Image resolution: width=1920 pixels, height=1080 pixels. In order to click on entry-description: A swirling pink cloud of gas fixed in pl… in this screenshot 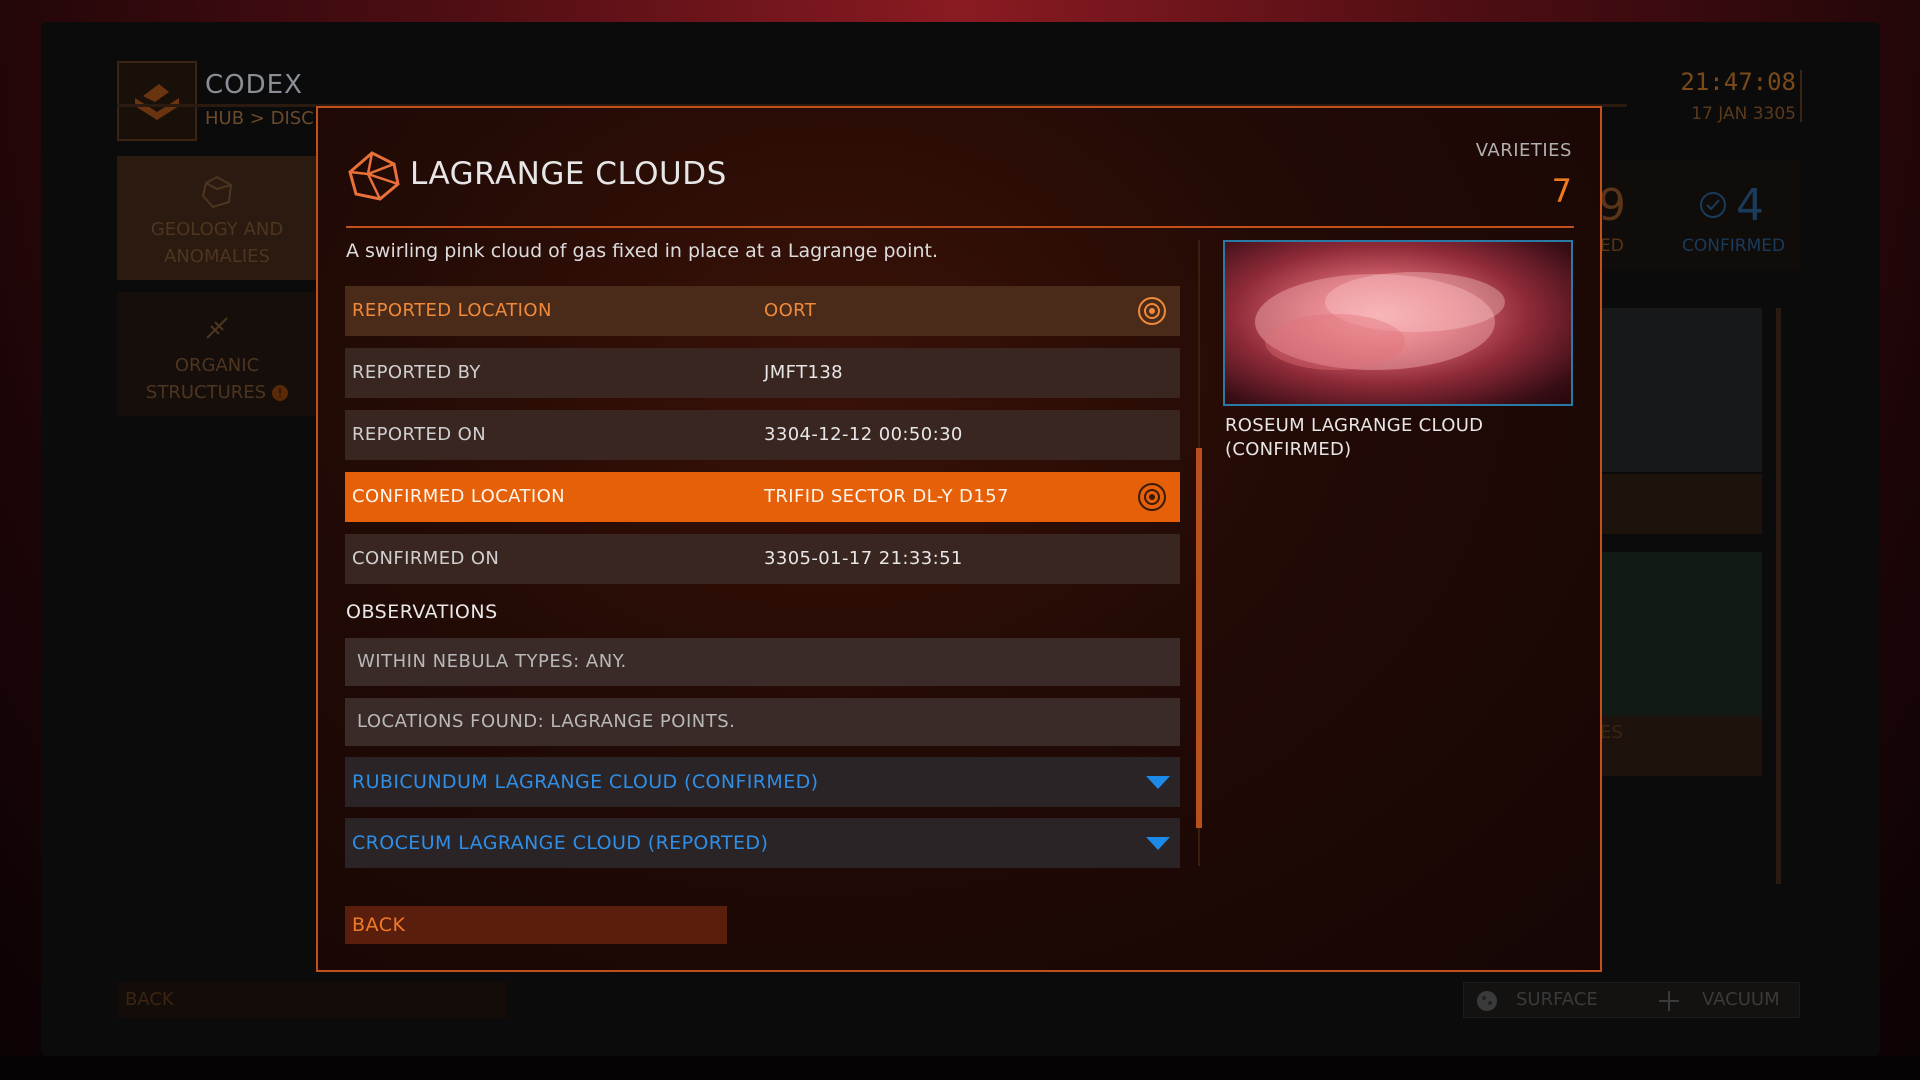, I will do `click(642, 251)`.